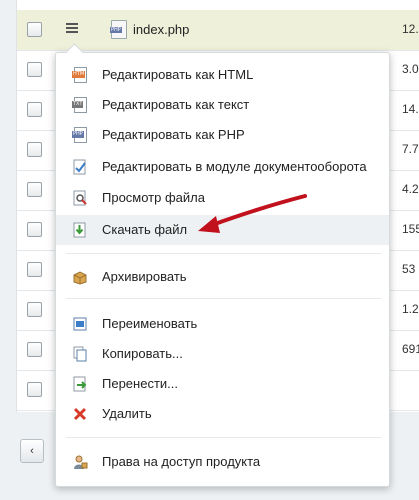  Describe the element at coordinates (252, 213) in the screenshot. I see `annotation-arrow-icon` at that location.